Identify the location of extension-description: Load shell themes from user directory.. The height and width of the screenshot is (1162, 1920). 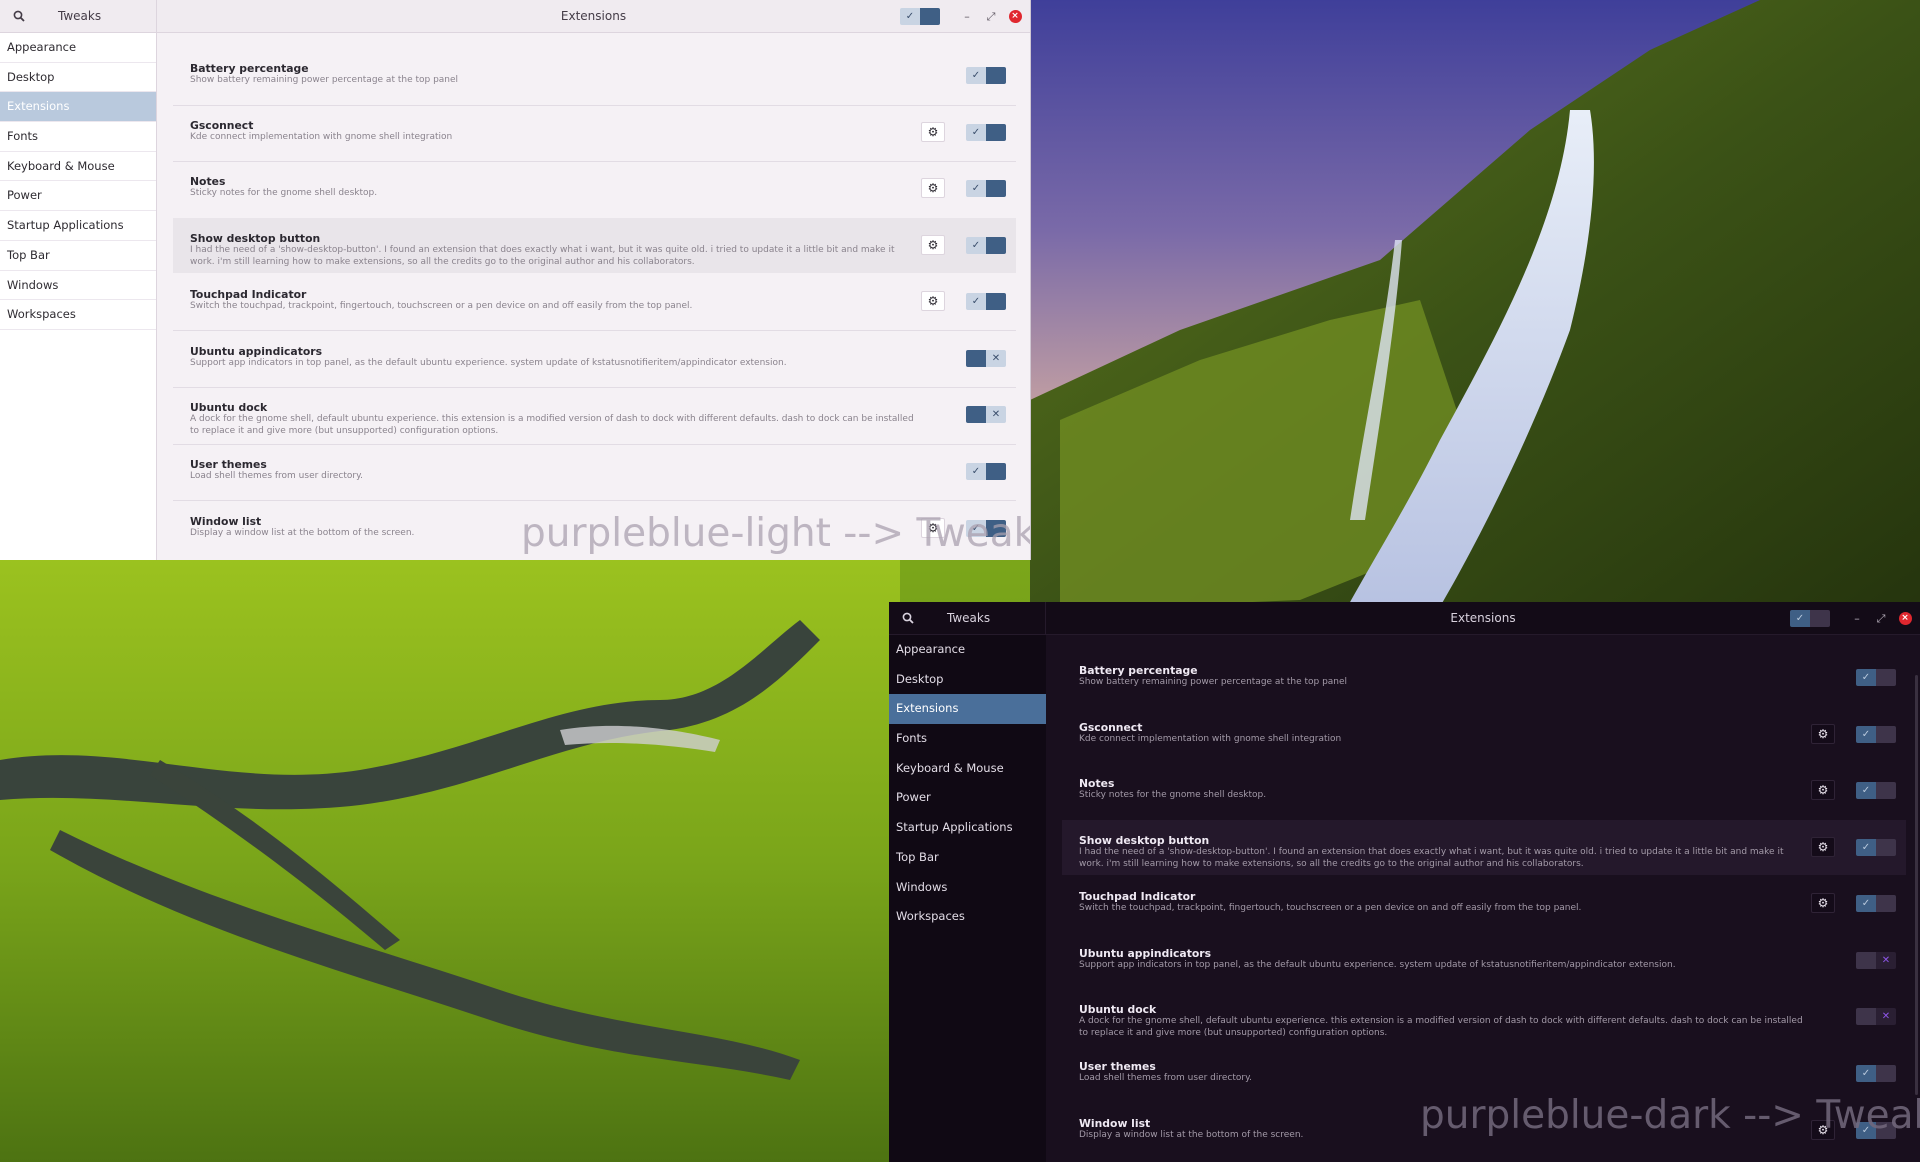
(1166, 1078).